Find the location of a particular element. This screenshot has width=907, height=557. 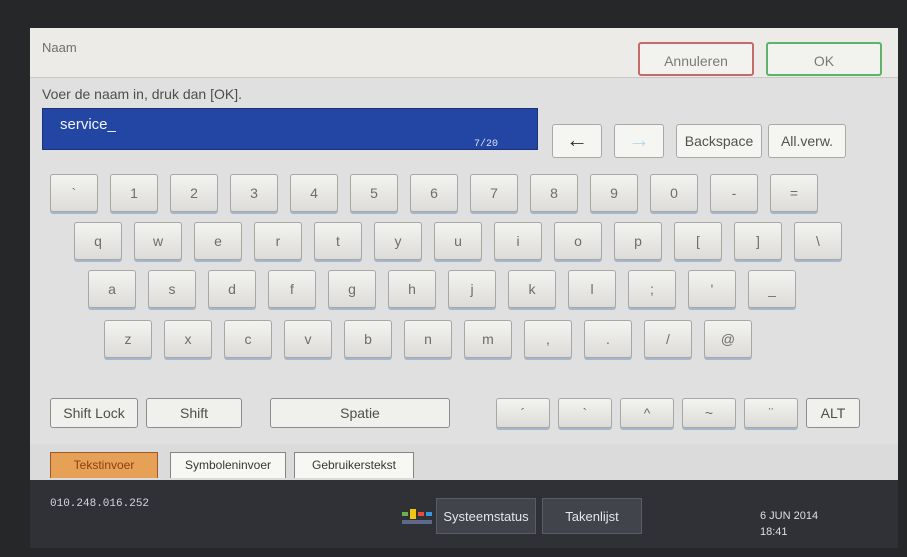

key-left-bracket: [ is located at coordinates (698, 241).